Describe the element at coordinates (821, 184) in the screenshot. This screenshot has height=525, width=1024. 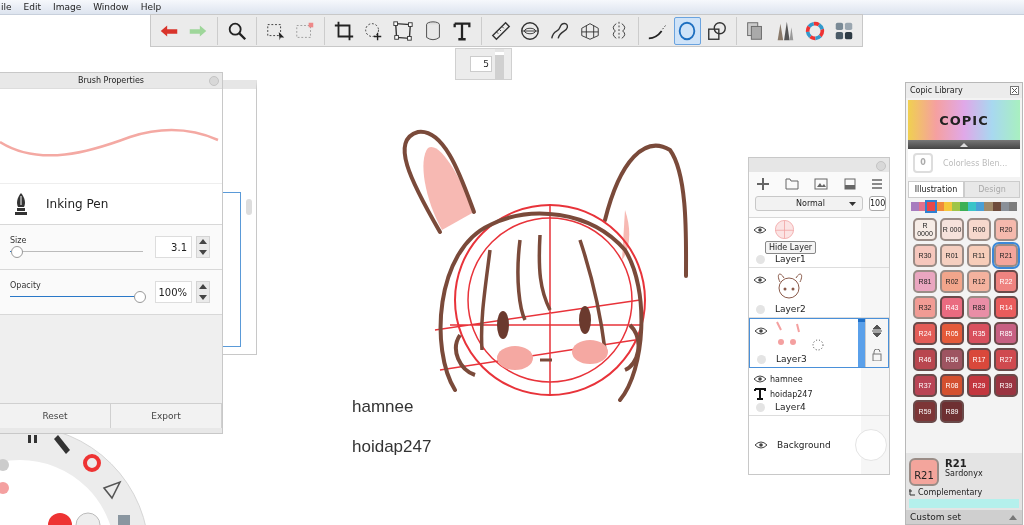
I see `image-icon` at that location.